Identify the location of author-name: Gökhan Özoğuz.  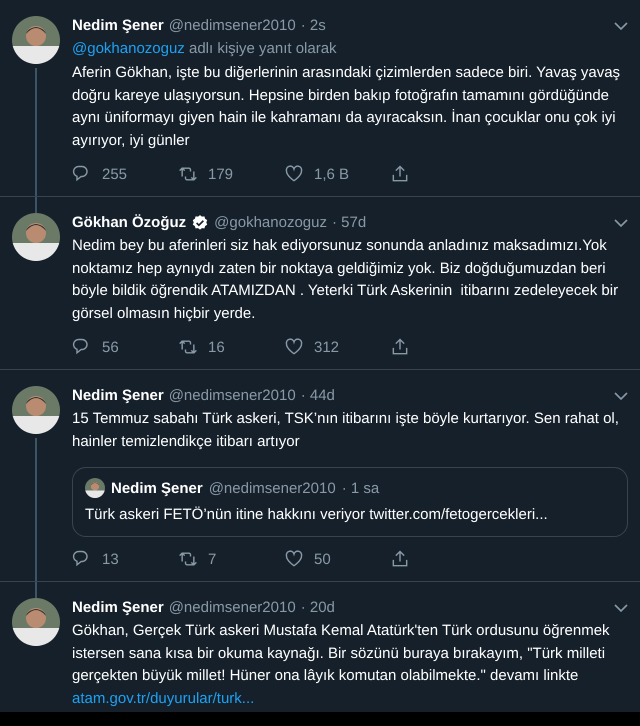
(129, 223).